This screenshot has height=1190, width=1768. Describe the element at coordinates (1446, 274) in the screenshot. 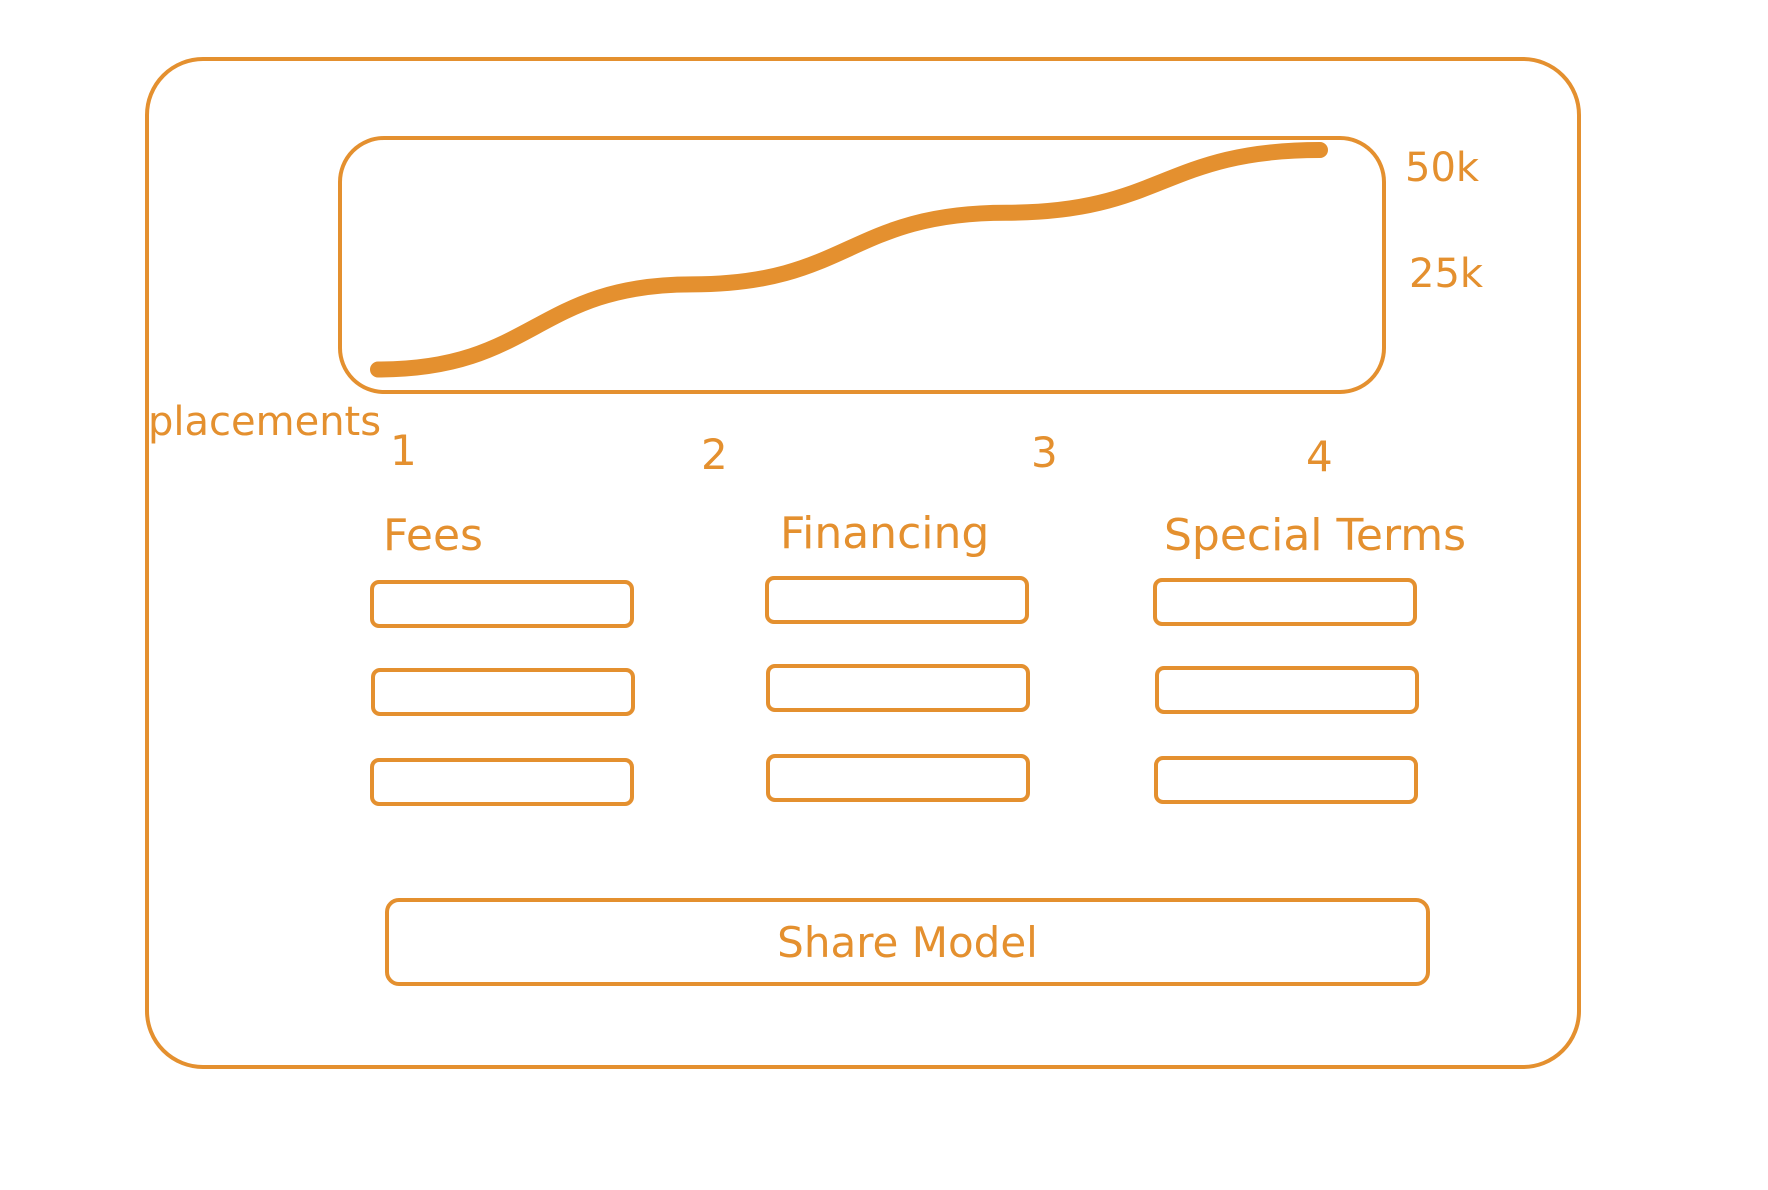

I see `y-tick-label-25k: 25k` at that location.